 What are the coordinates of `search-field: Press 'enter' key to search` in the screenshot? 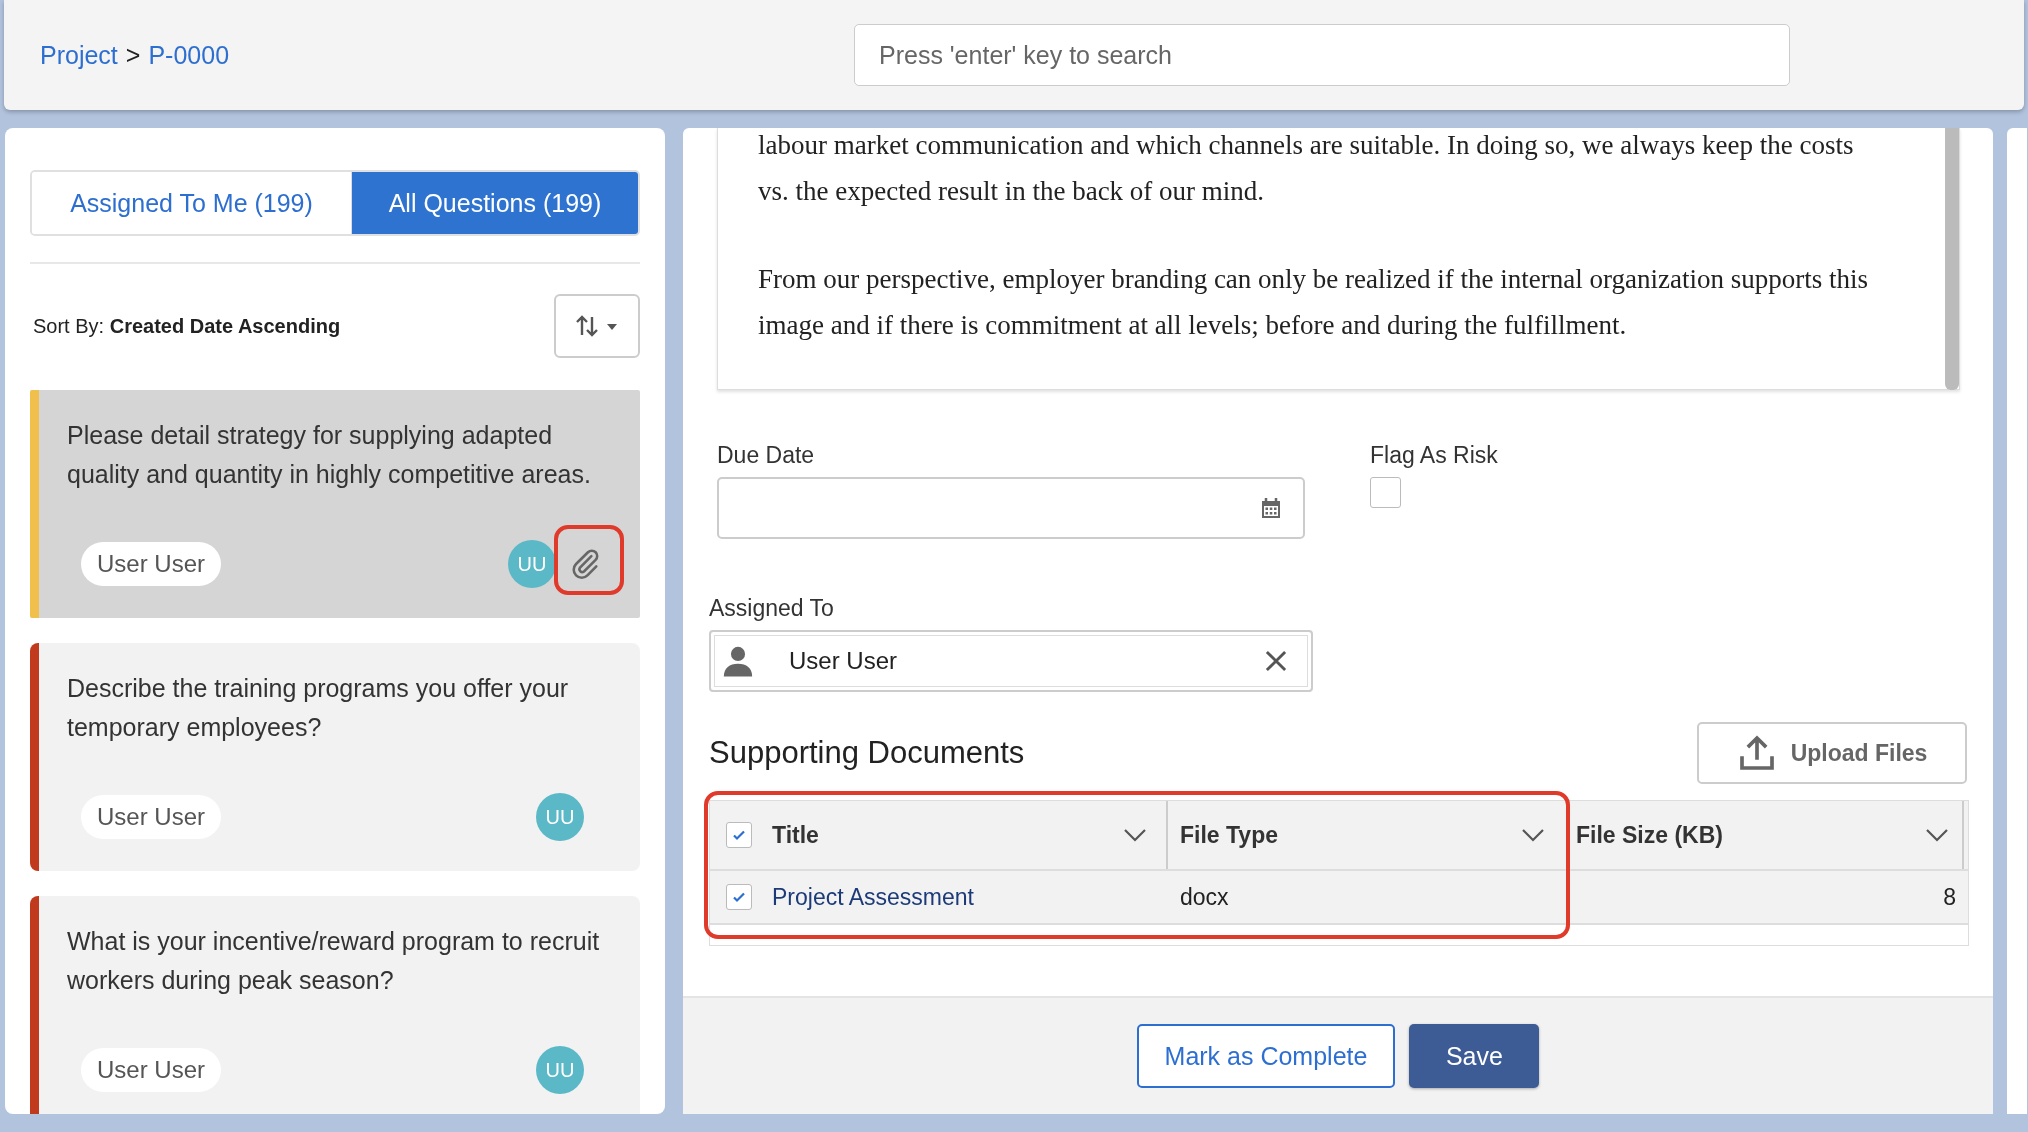 It's located at (1322, 55).